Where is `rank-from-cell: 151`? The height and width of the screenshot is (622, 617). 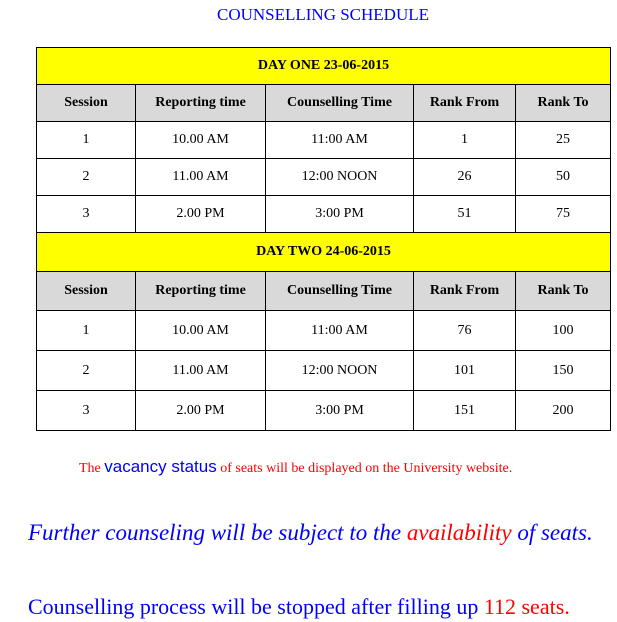
rank-from-cell: 151 is located at coordinates (464, 410).